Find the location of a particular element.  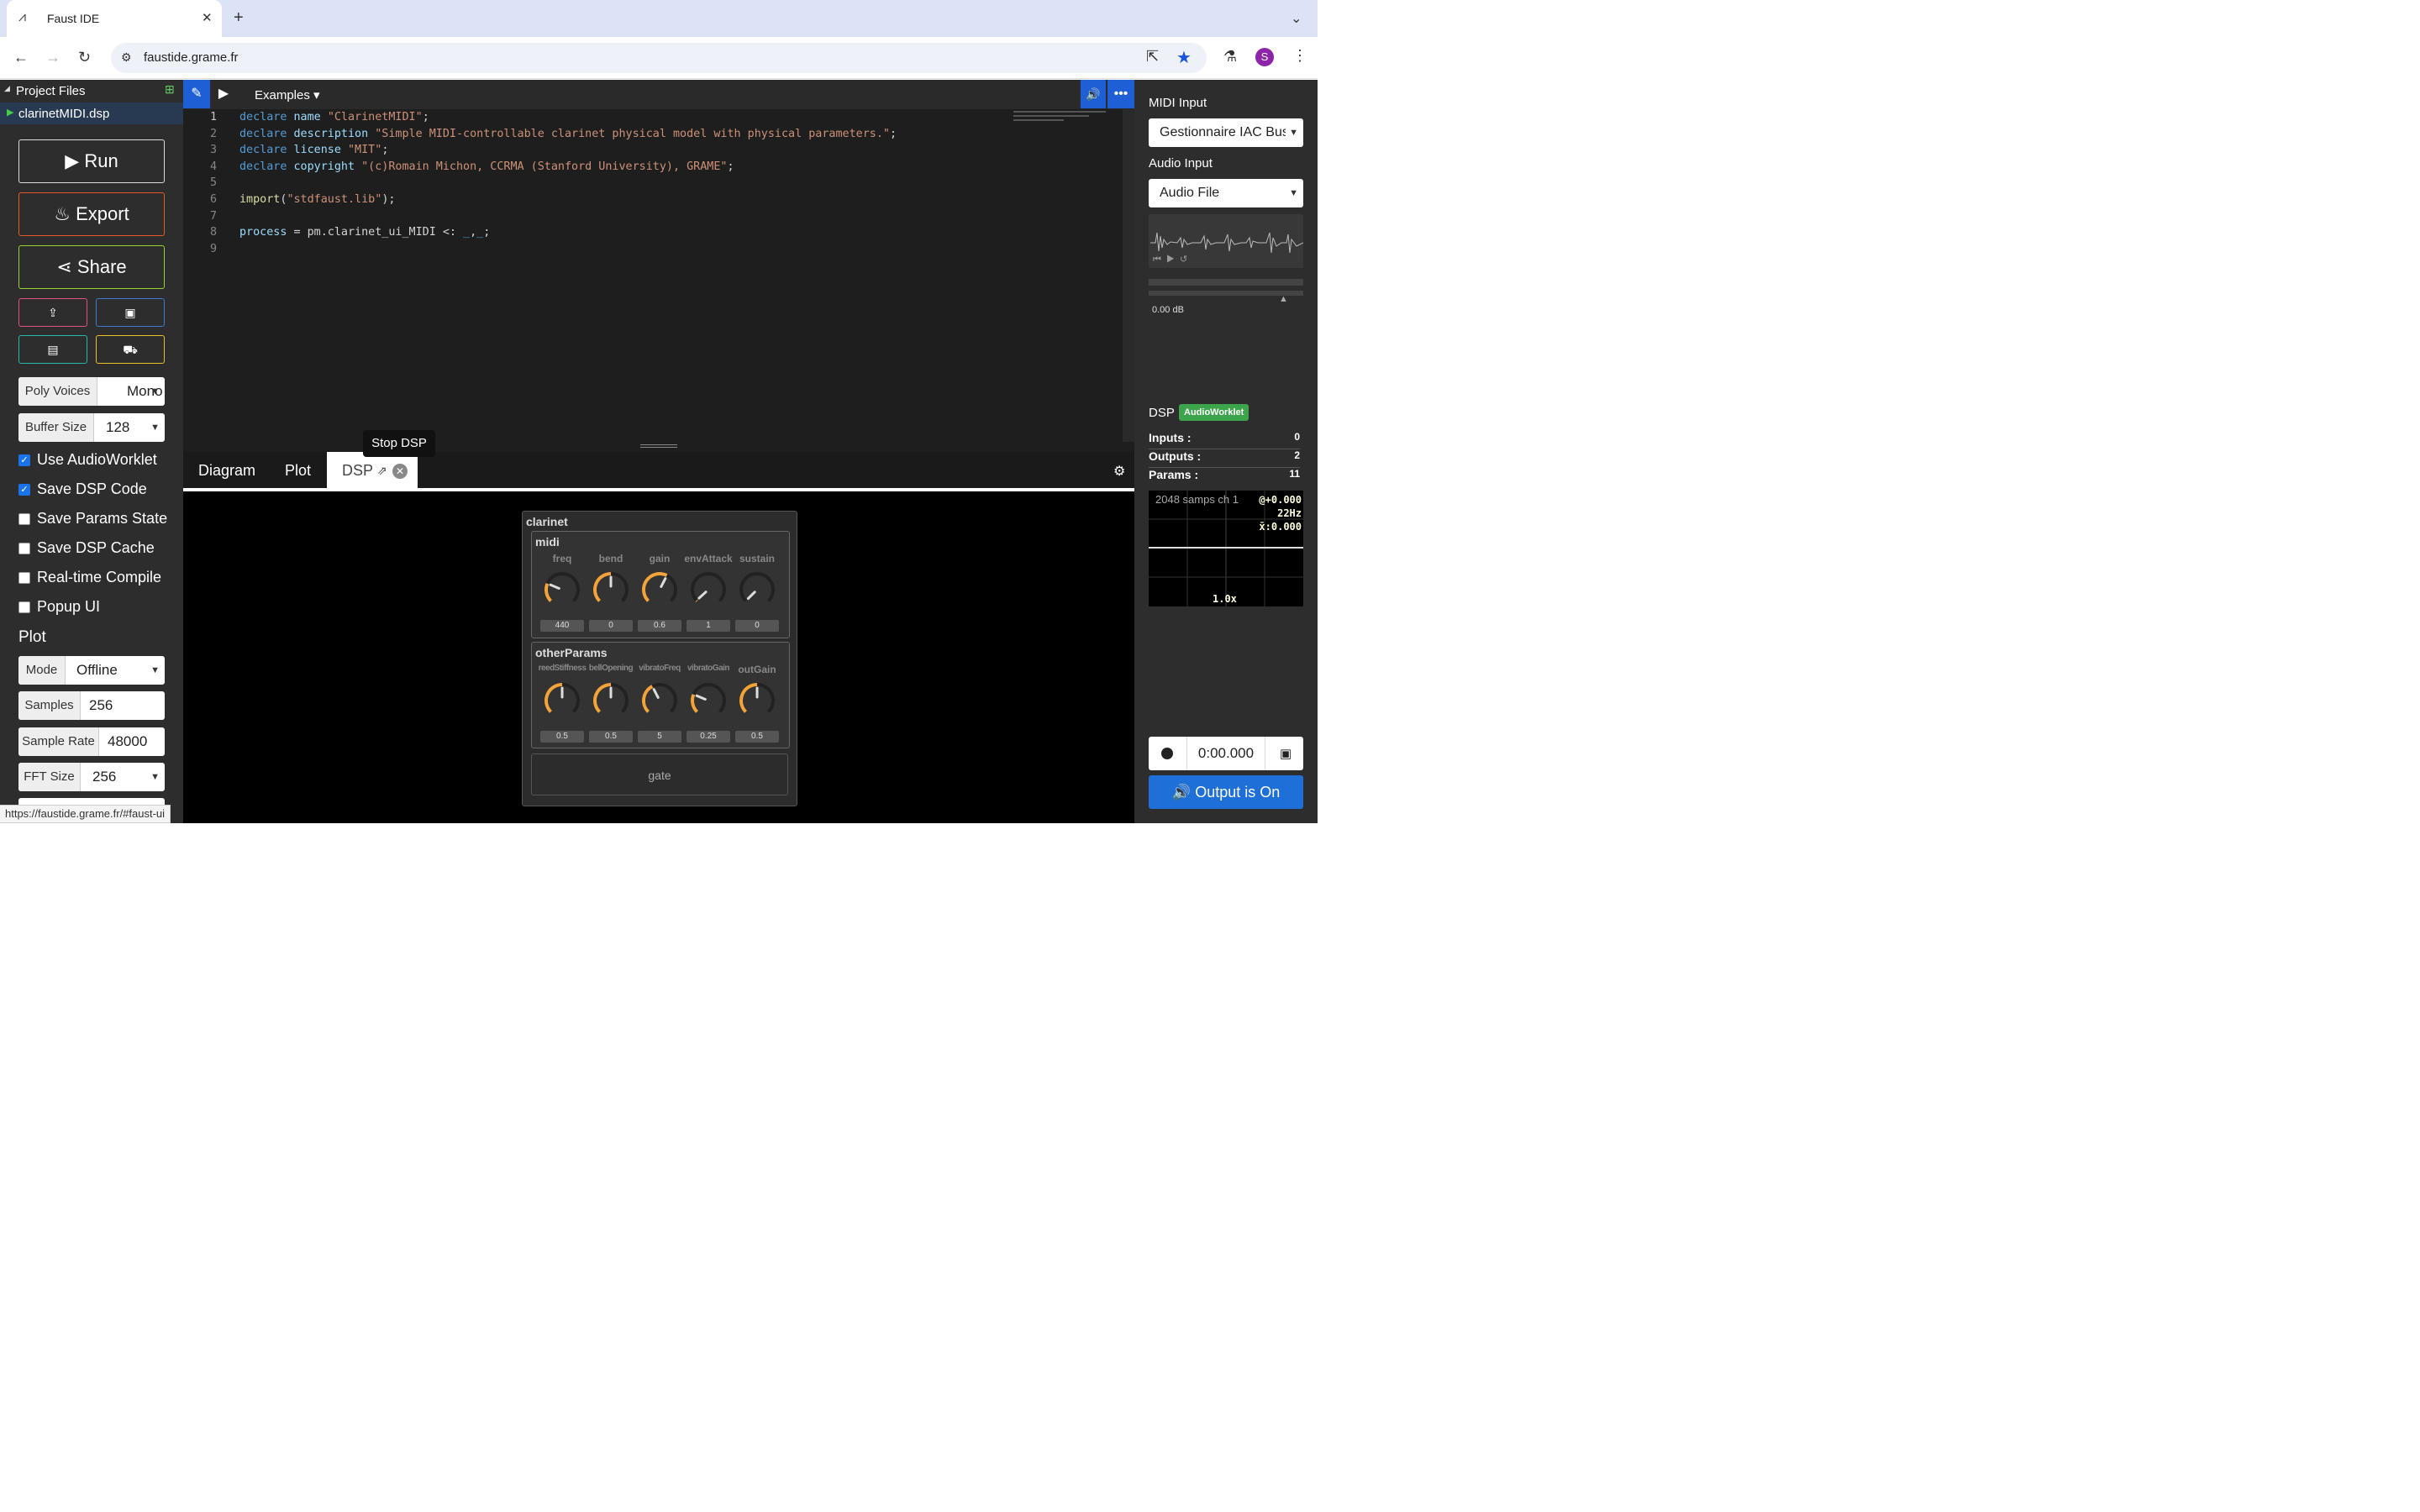

new-file-icon: ⊞ is located at coordinates (170, 89).